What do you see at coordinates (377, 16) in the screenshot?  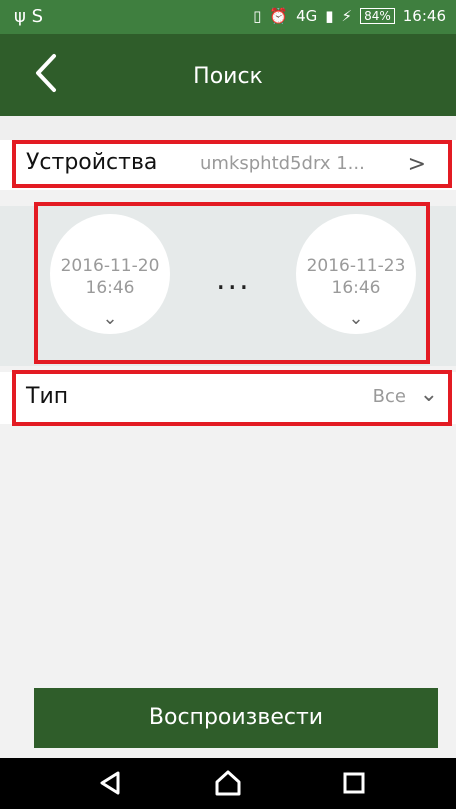 I see `battery-indicator: 84%` at bounding box center [377, 16].